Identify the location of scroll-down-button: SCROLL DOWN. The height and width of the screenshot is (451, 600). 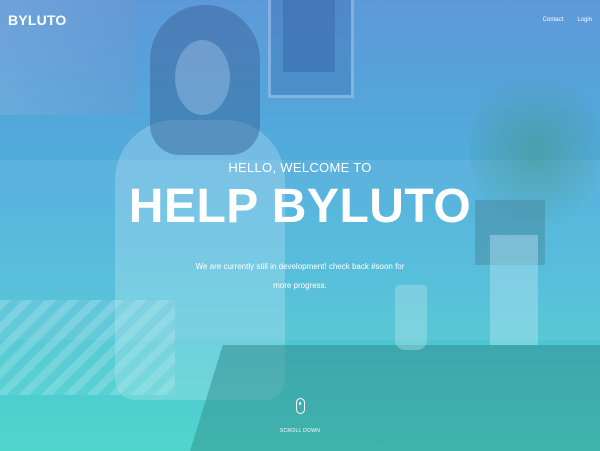
(300, 416).